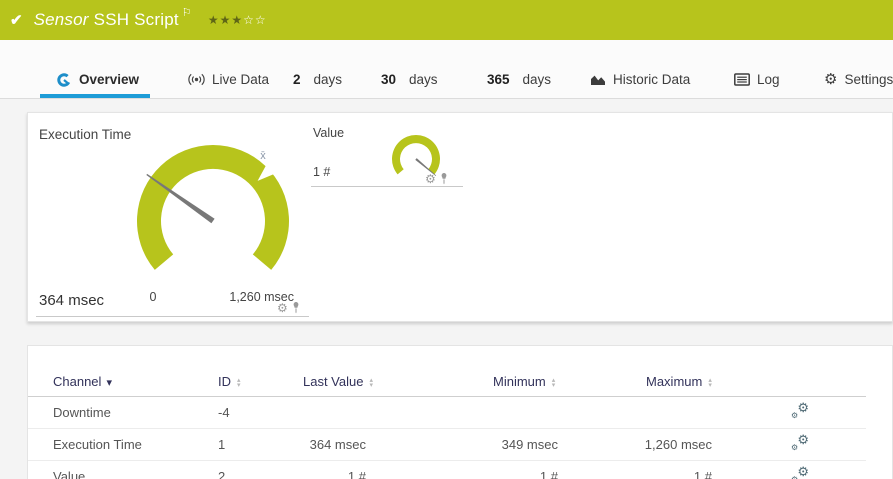  What do you see at coordinates (215, 224) in the screenshot?
I see `execution-time-gauge: x̄ 0 1,260 msec` at bounding box center [215, 224].